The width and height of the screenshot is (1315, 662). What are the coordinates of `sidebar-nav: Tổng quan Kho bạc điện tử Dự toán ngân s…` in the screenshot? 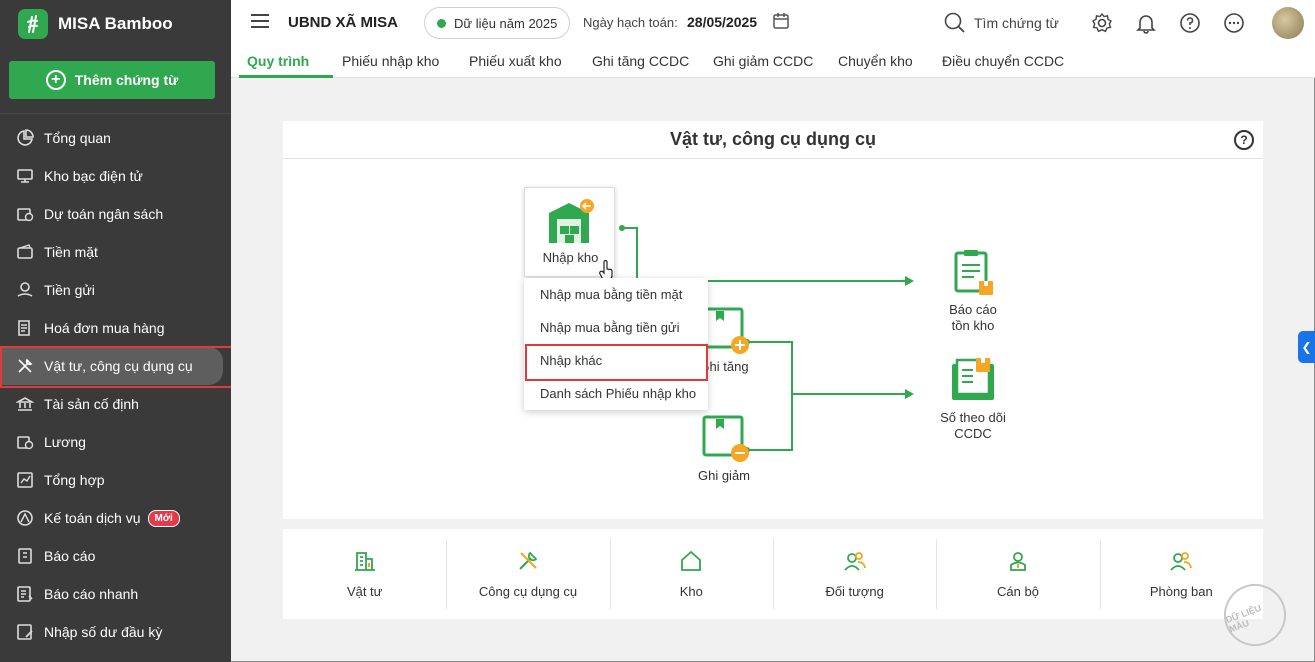 It's located at (116, 385).